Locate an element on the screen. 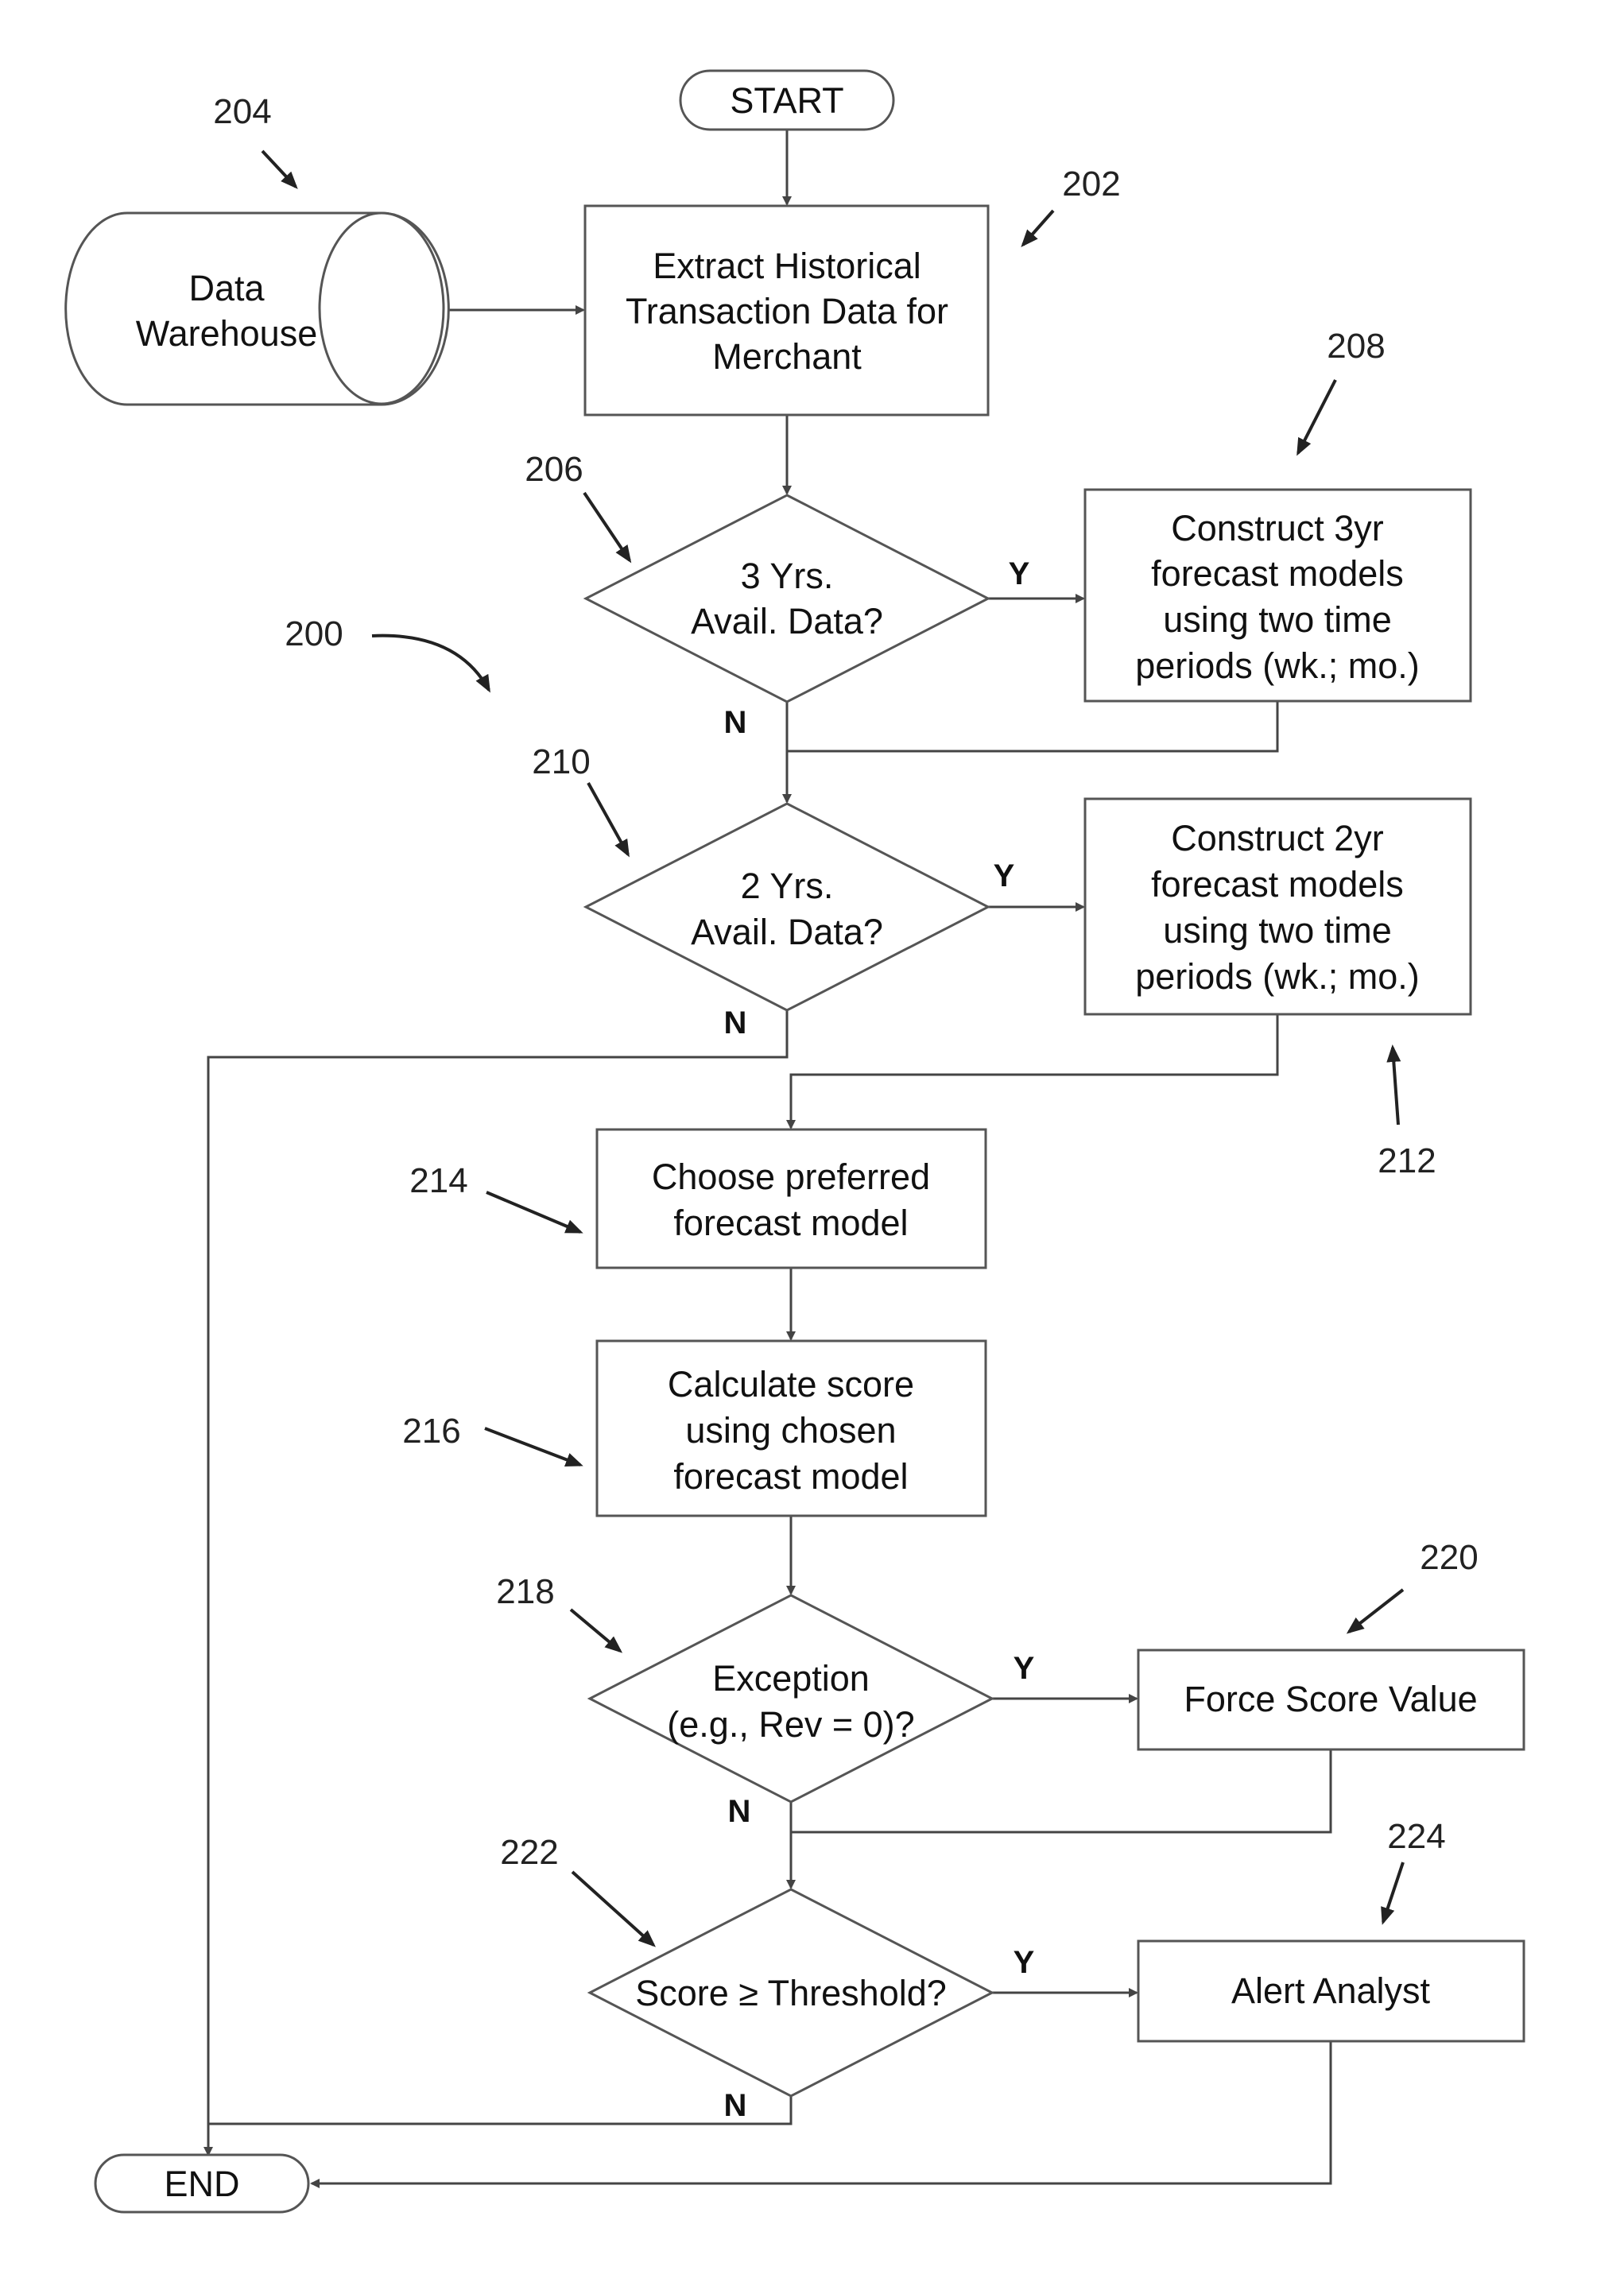  decision-threshold-yes: Y is located at coordinates (1024, 1962).